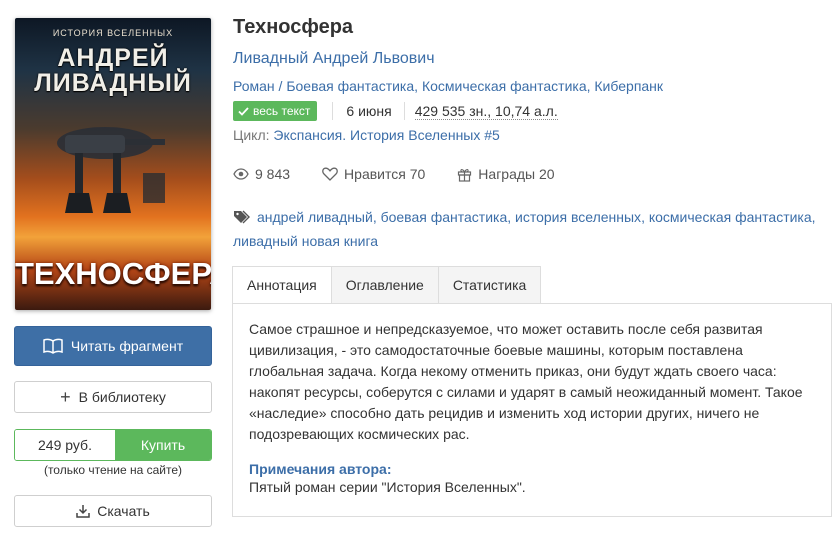 The height and width of the screenshot is (538, 840). Describe the element at coordinates (241, 174) in the screenshot. I see `eye-icon` at that location.